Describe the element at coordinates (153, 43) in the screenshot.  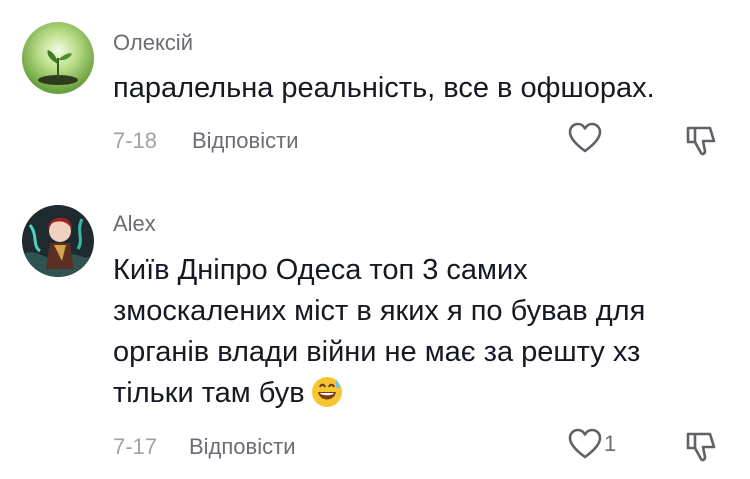
I see `comment-author: Олексій` at that location.